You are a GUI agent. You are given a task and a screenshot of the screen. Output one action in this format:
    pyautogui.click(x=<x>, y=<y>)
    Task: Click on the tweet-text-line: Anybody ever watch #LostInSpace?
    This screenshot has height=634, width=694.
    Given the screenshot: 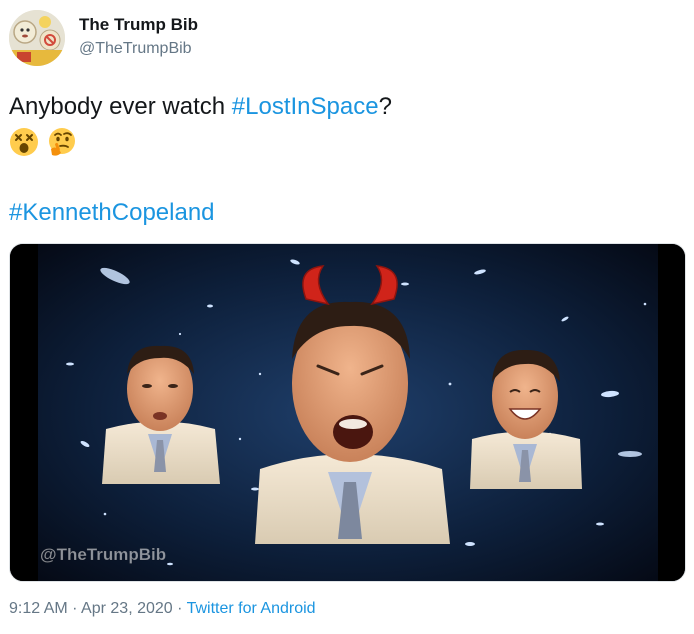 What is the action you would take?
    pyautogui.click(x=200, y=107)
    